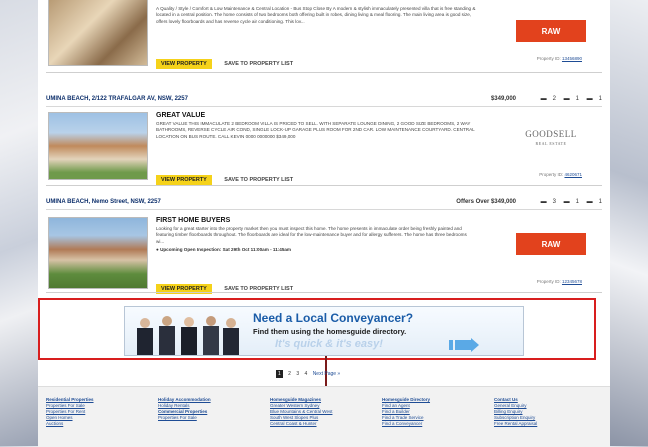  I want to click on listing-features: ▬ 3 ▬ 1 ▬ 1, so click(568, 202).